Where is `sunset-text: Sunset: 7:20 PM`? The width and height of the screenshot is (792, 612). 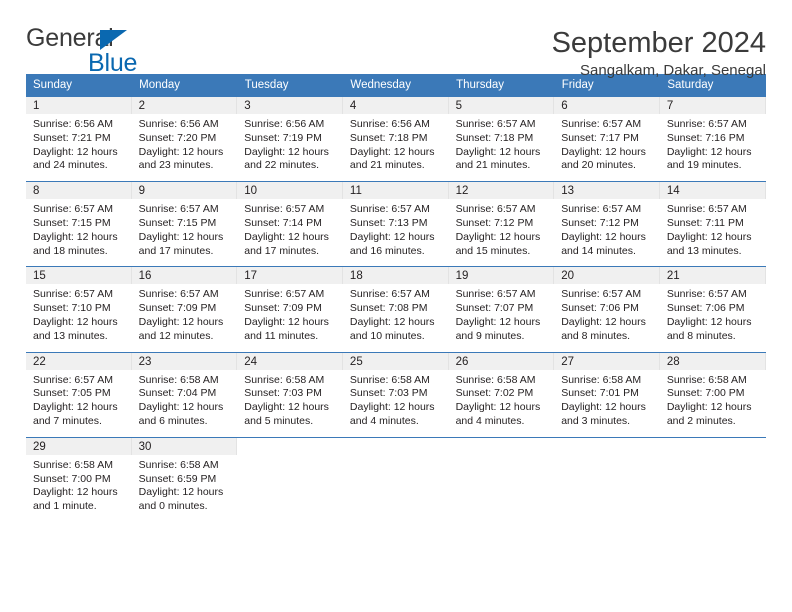
sunset-text: Sunset: 7:20 PM is located at coordinates (177, 137).